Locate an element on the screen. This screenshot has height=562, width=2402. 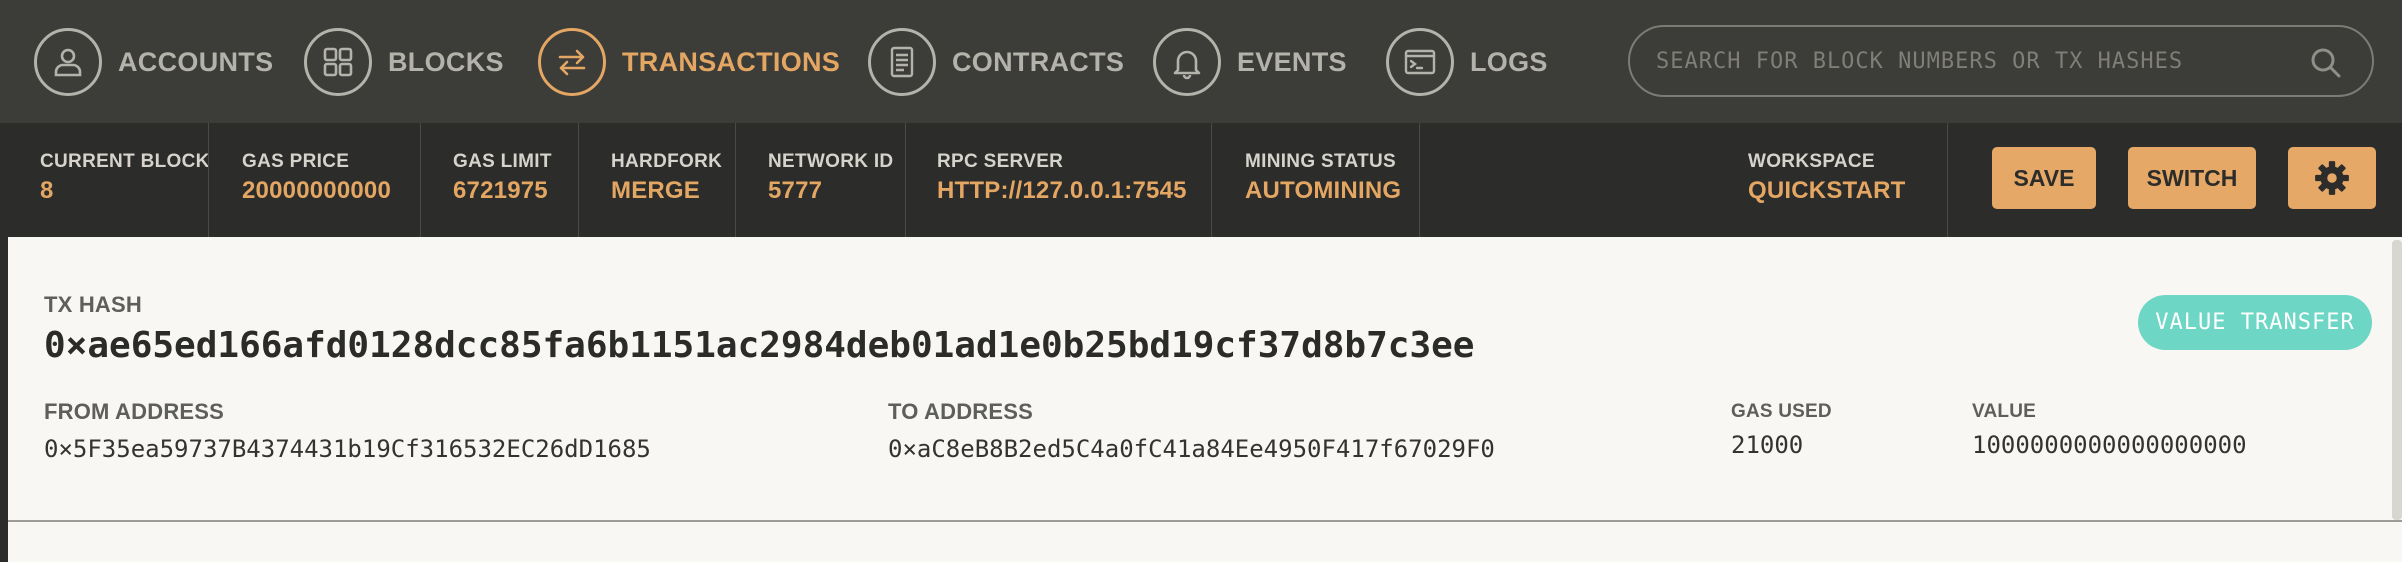
person-icon is located at coordinates (68, 62).